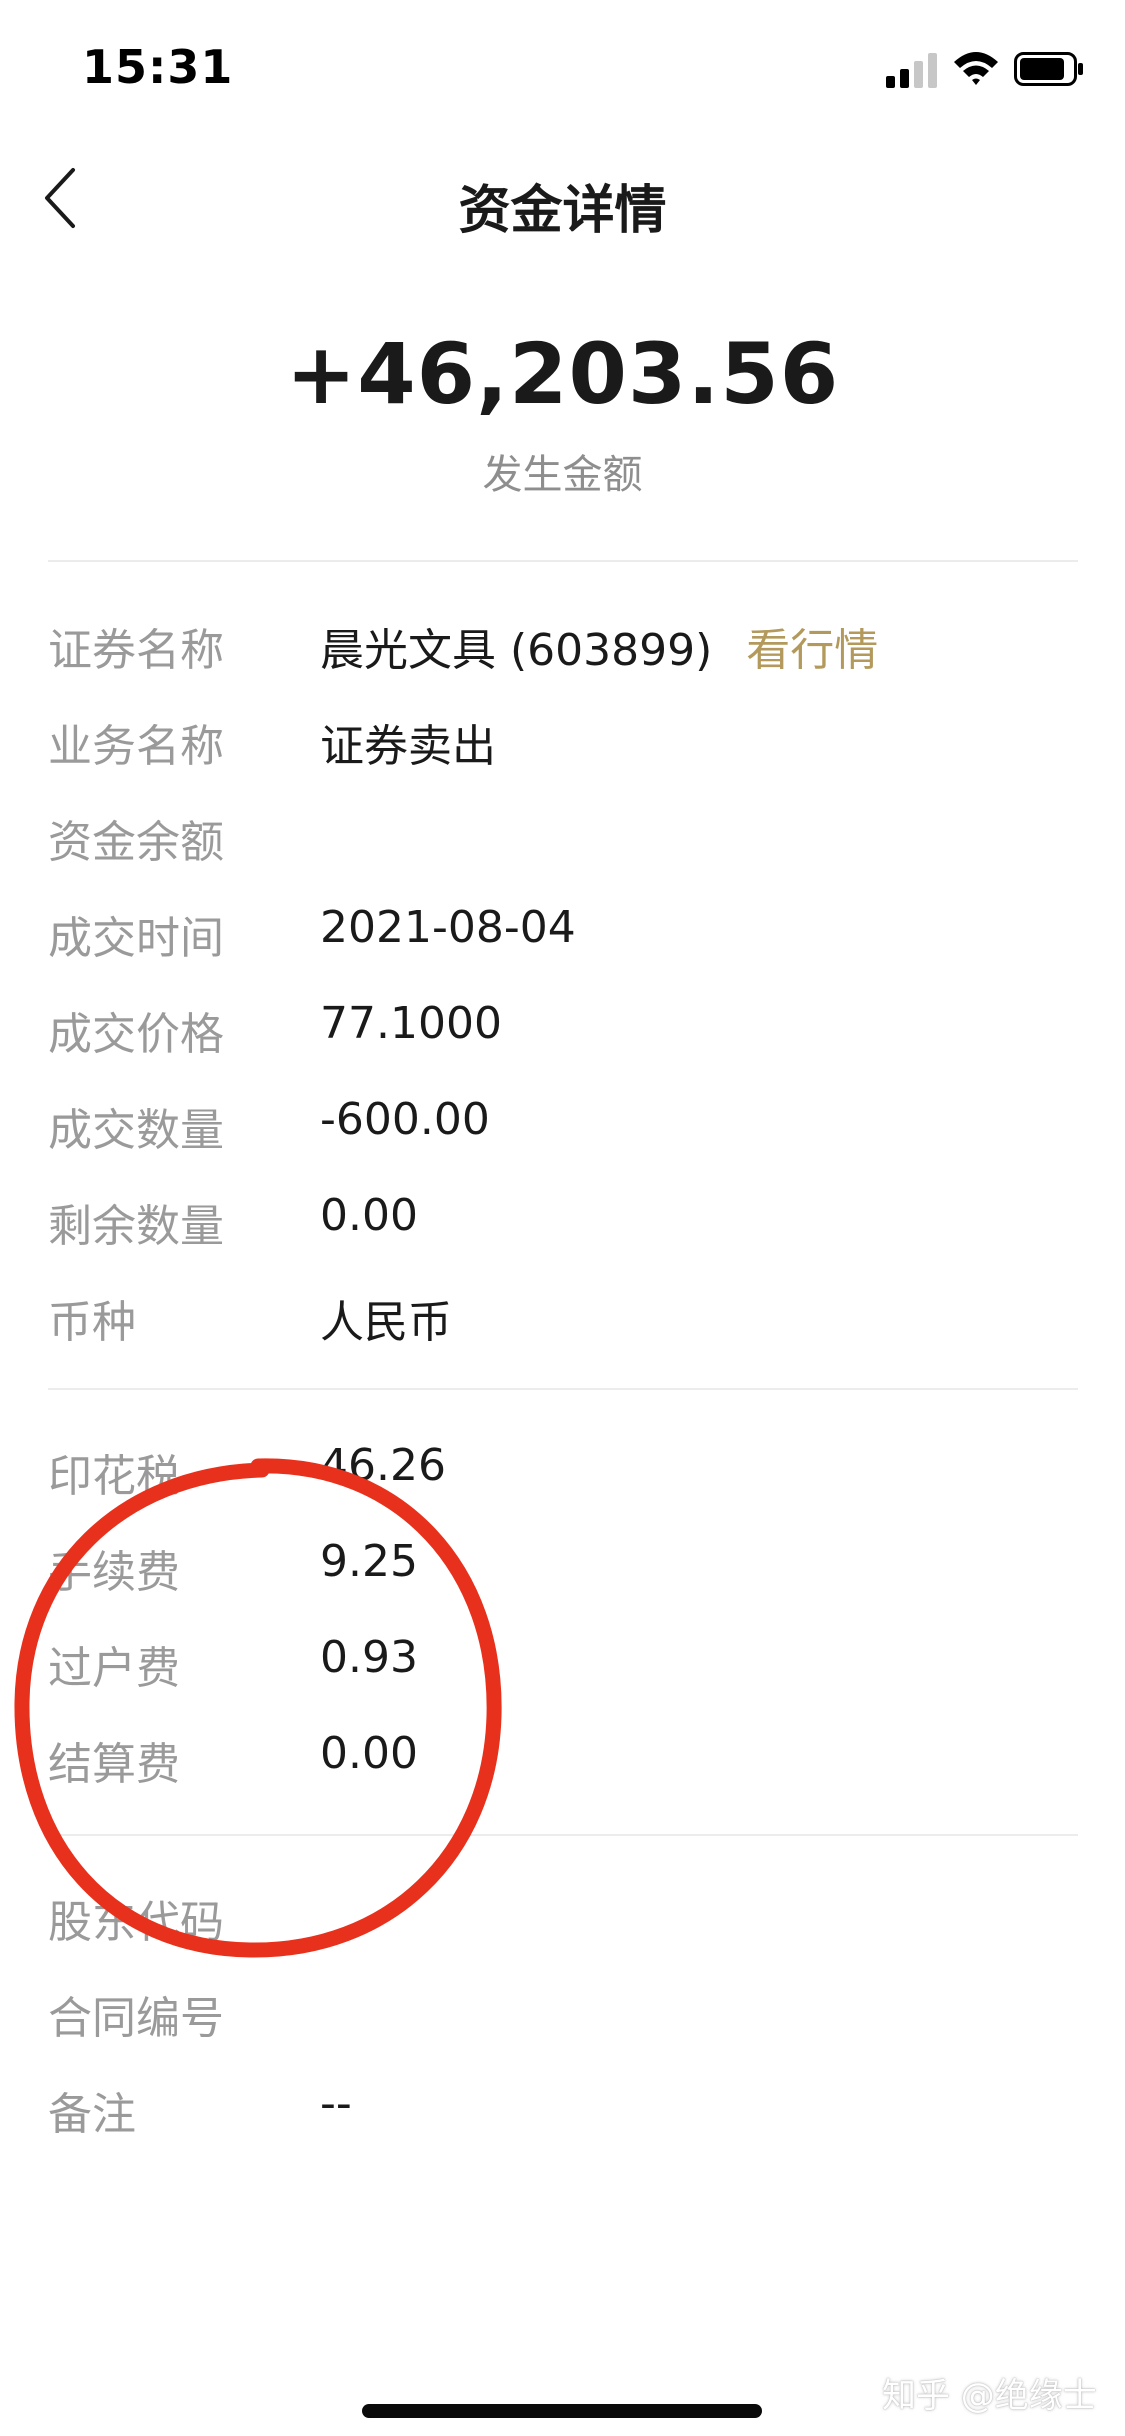  Describe the element at coordinates (563, 1564) in the screenshot. I see `fee-row-commission: 手续费 9.25` at that location.